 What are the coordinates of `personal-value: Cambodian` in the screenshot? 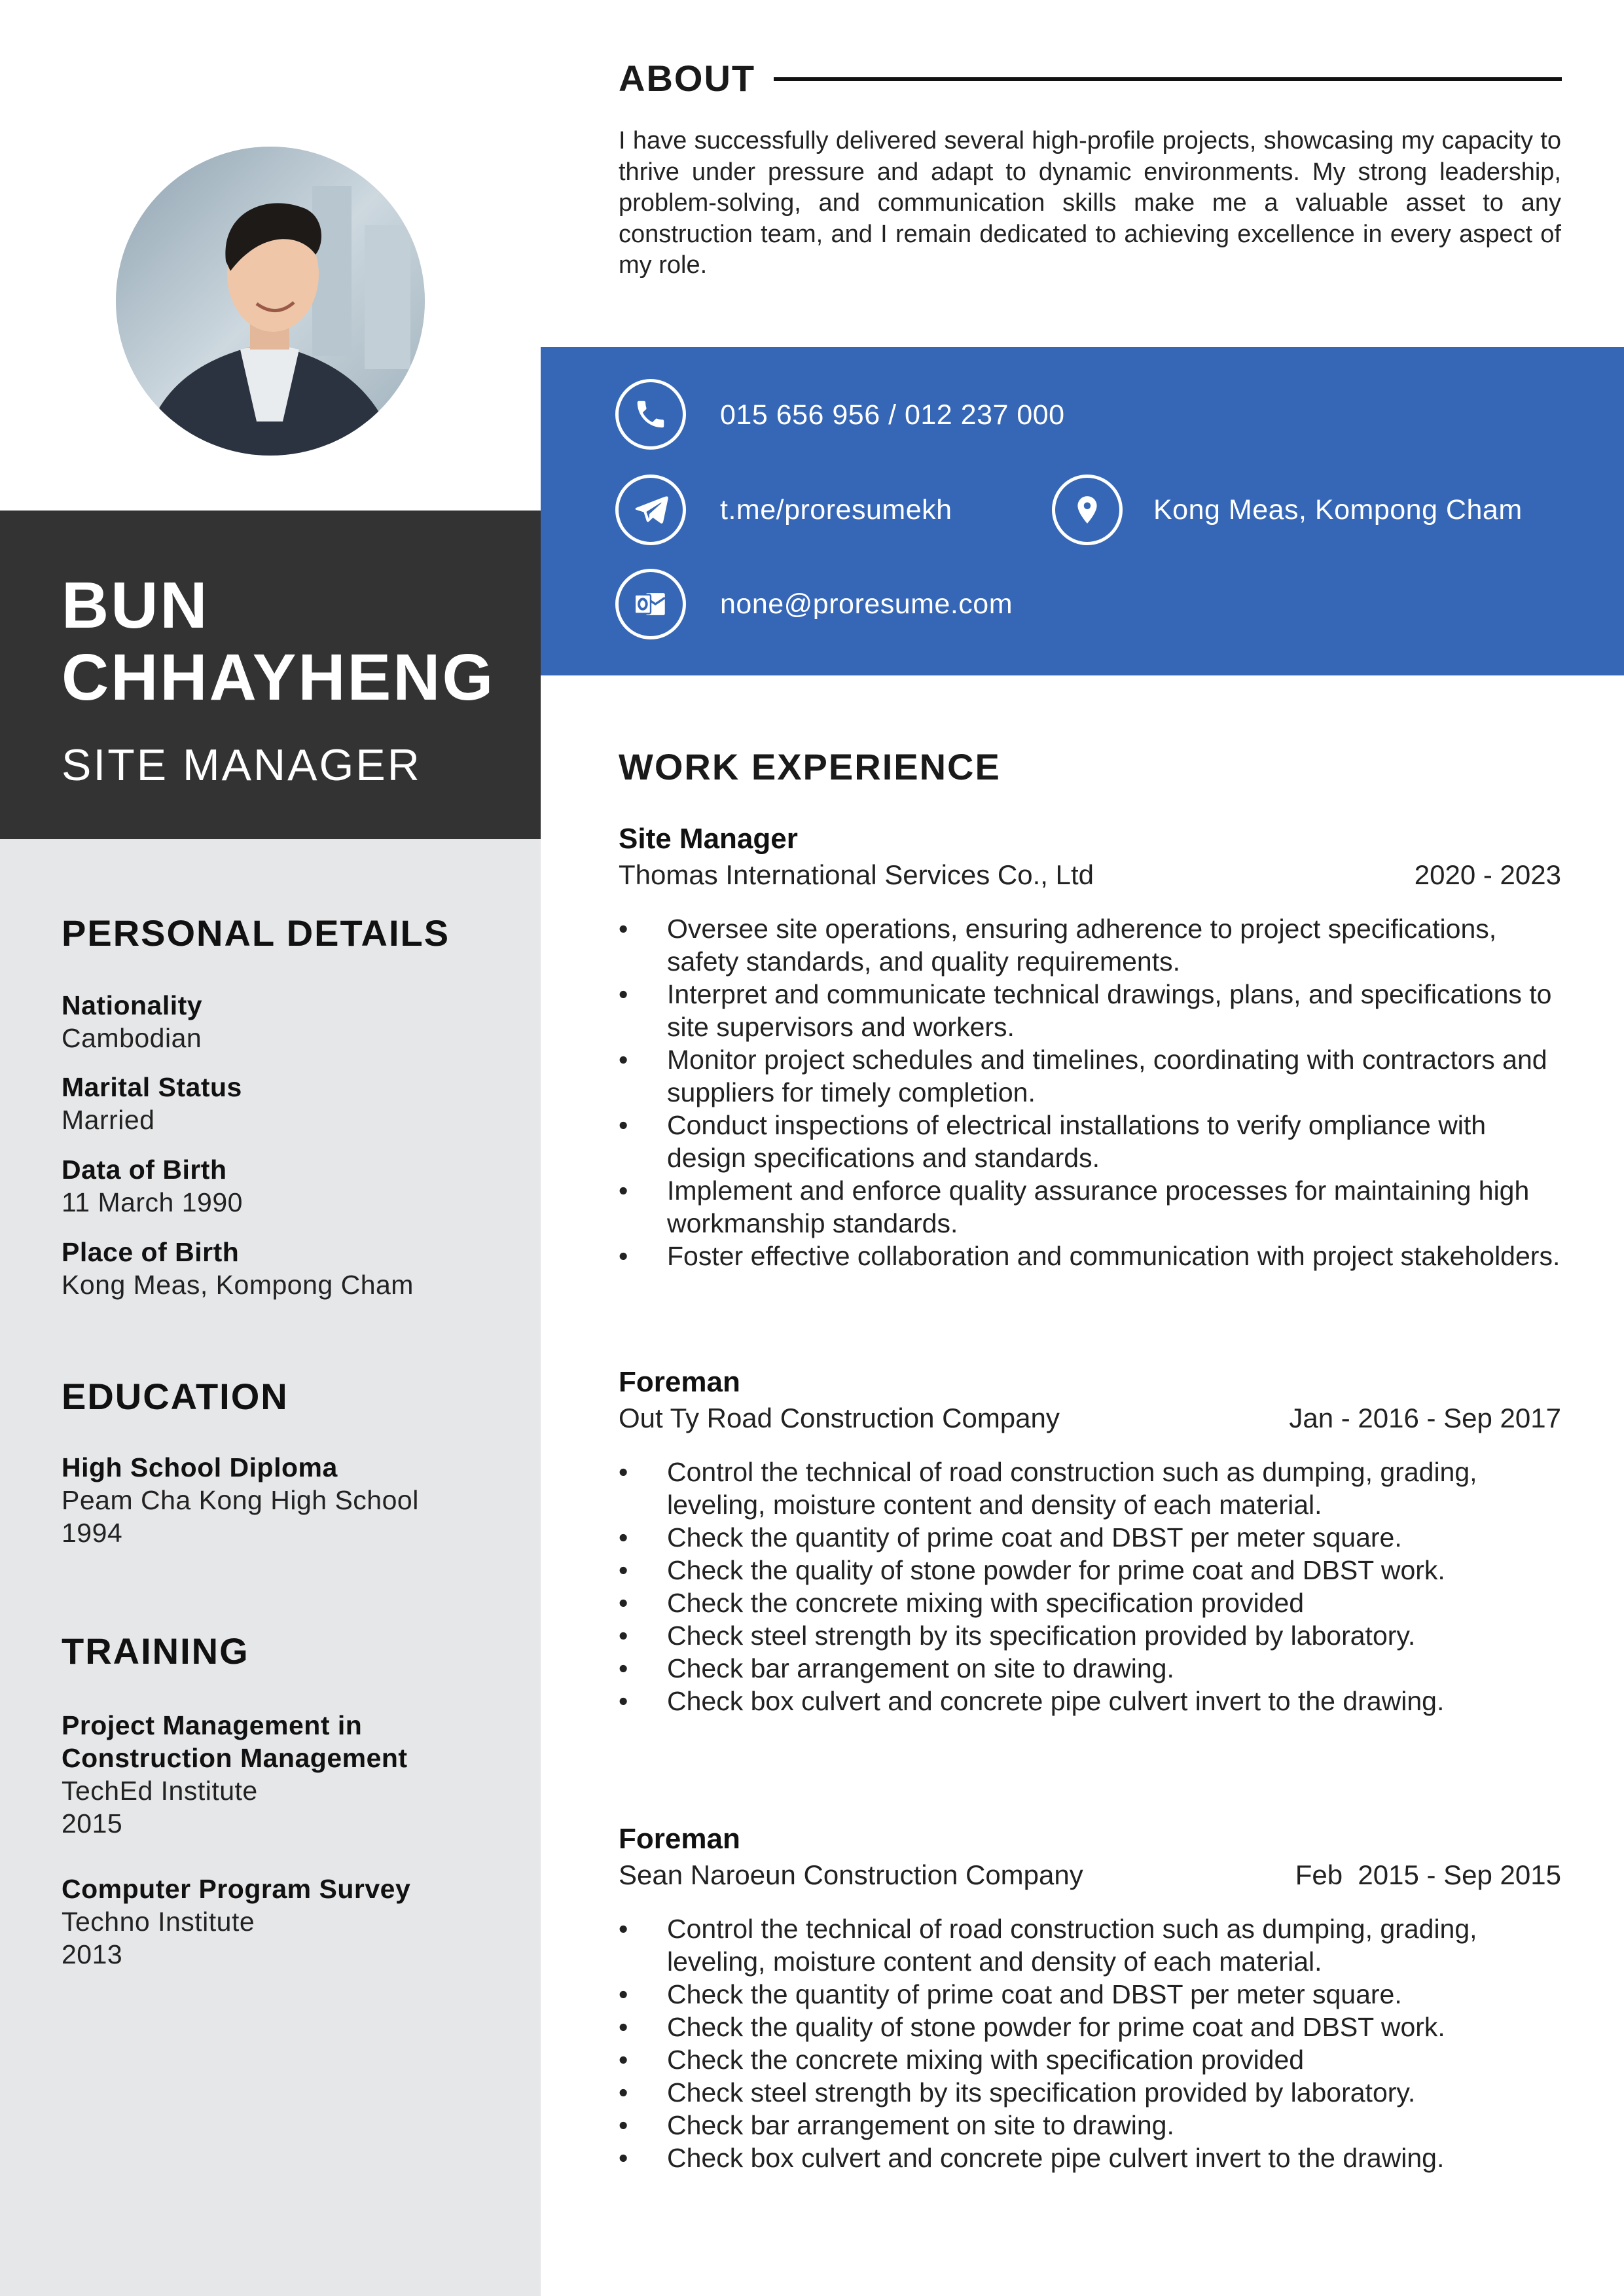 It's located at (132, 1038).